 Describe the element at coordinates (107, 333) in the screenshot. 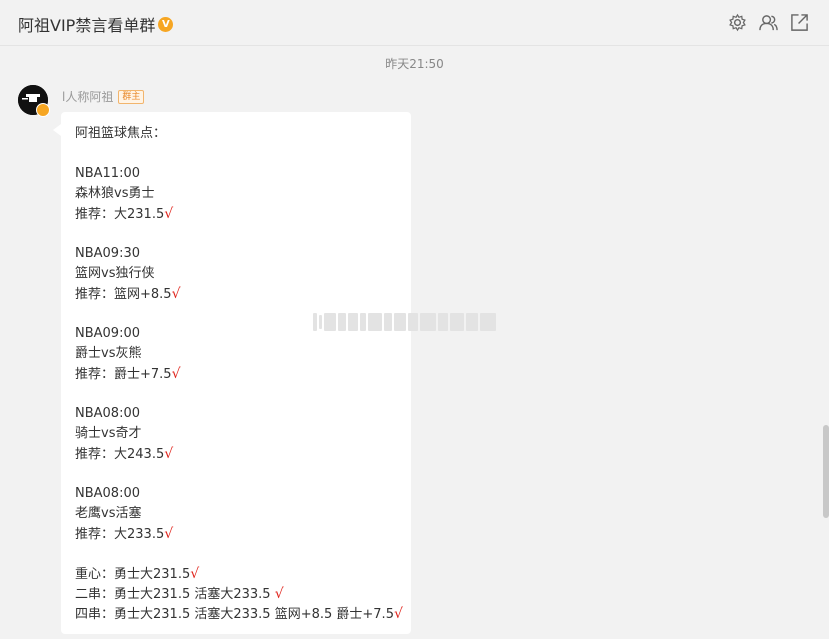

I see `message-line-text: NBA09:00` at that location.